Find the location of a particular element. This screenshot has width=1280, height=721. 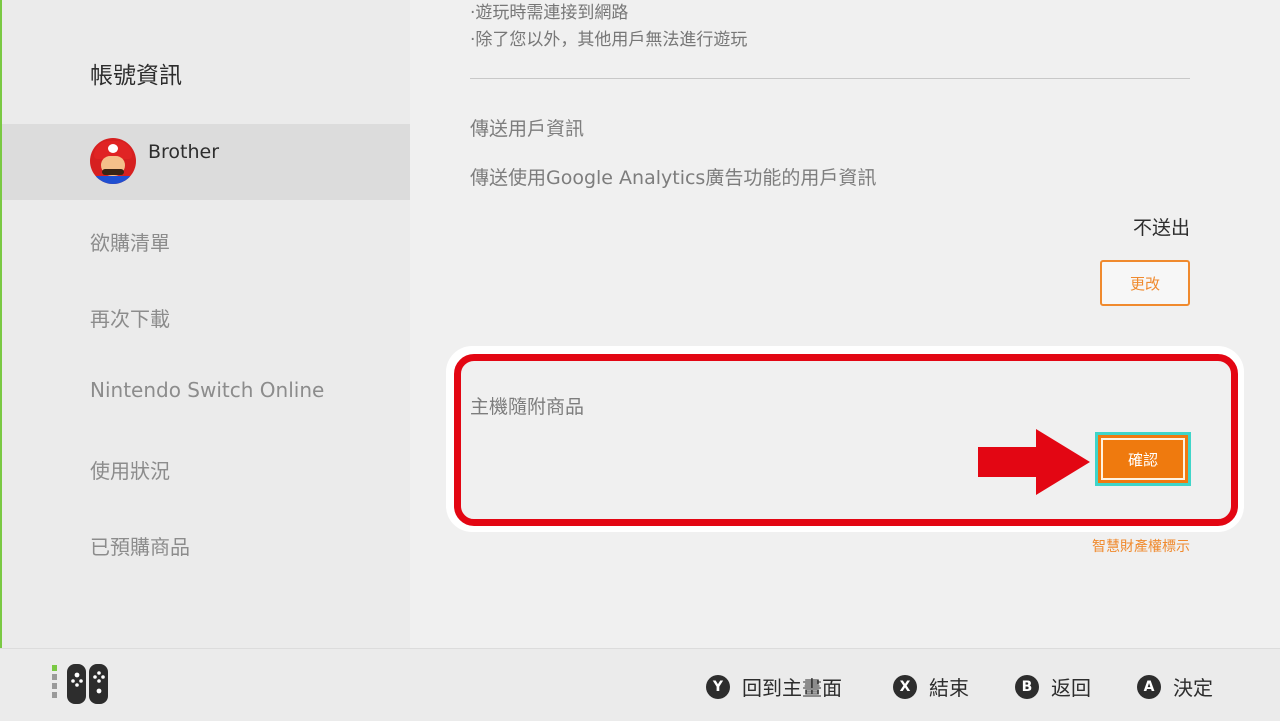

hint-label: 決定 is located at coordinates (1193, 688).